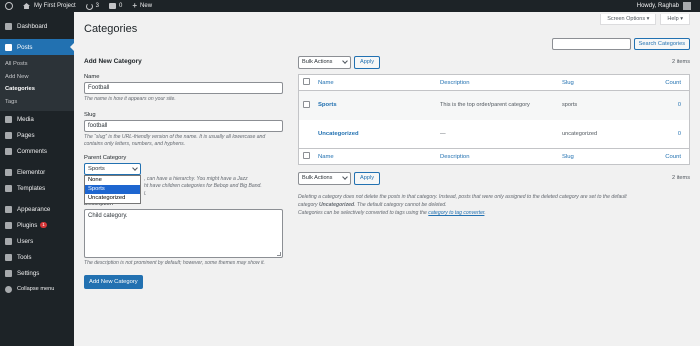  What do you see at coordinates (26, 135) in the screenshot?
I see `sidebar-item-label: Pages` at bounding box center [26, 135].